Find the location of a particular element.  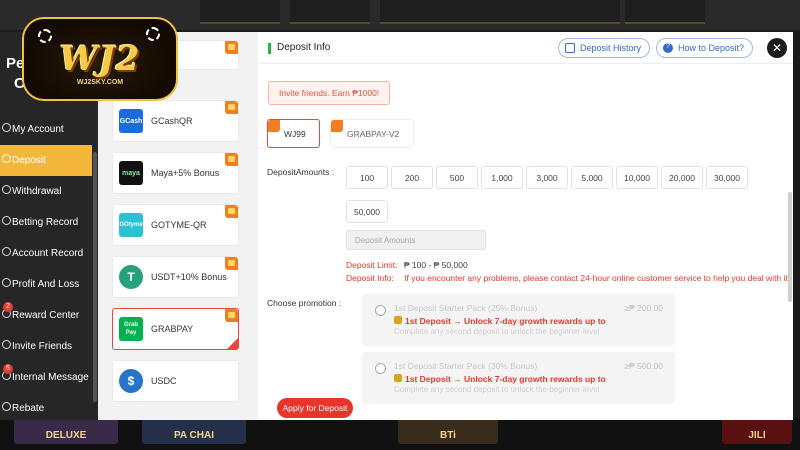

gcash-logo-icon: GCash is located at coordinates (131, 121).